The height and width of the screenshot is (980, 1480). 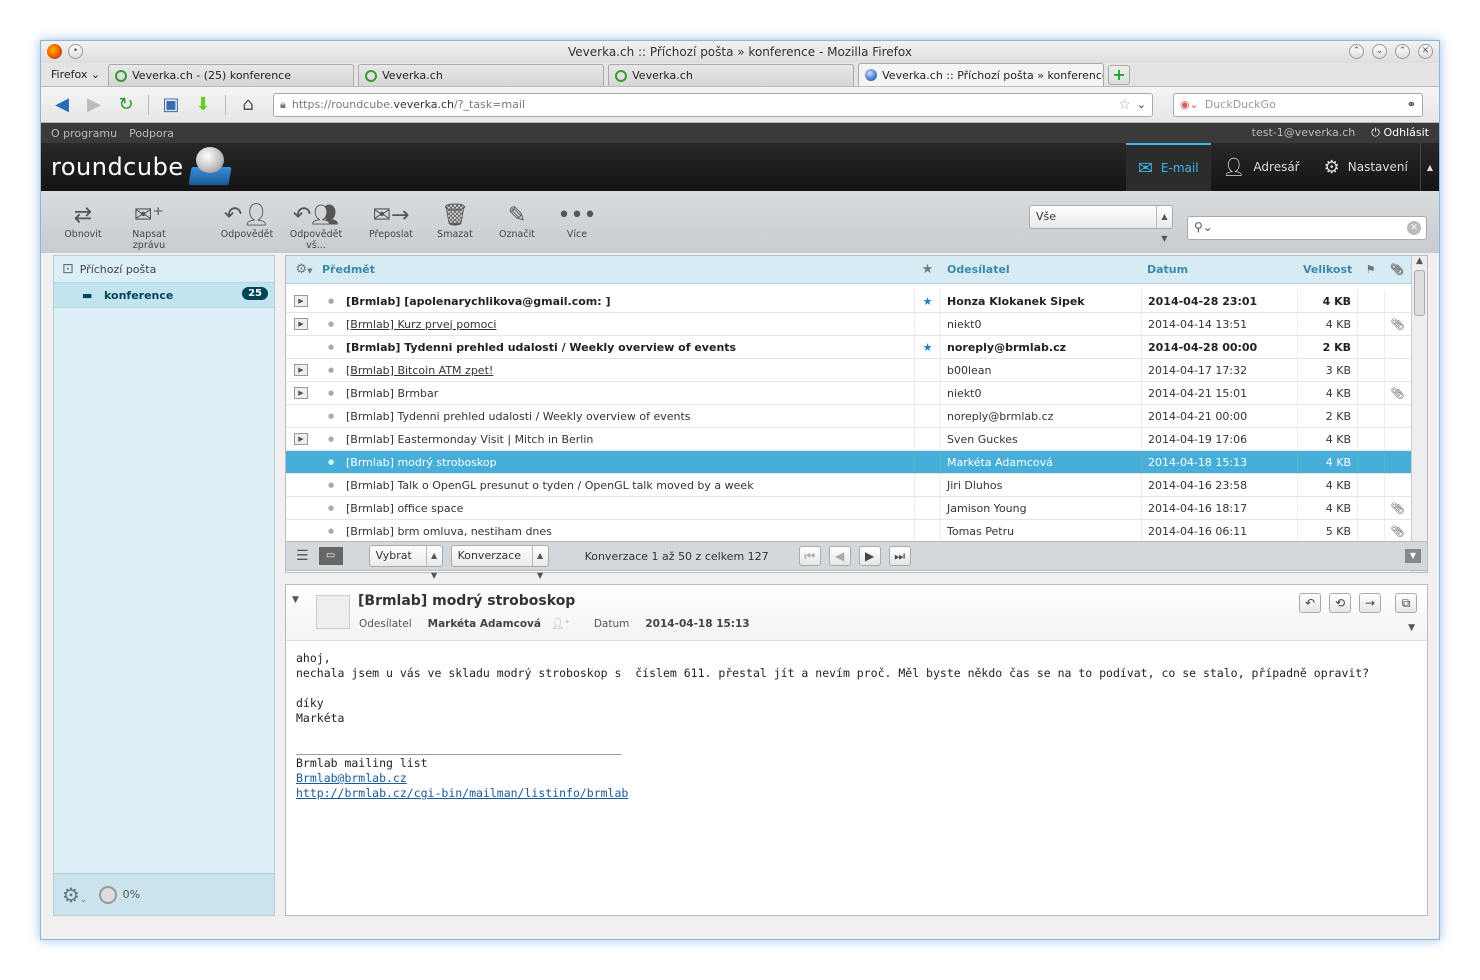 I want to click on scroll-thumb, so click(x=1419, y=293).